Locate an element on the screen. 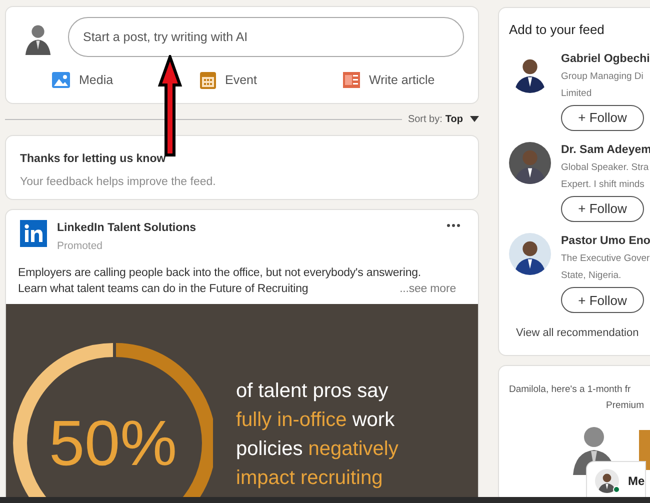 The width and height of the screenshot is (650, 503). composer-action-button: Write article is located at coordinates (389, 80).